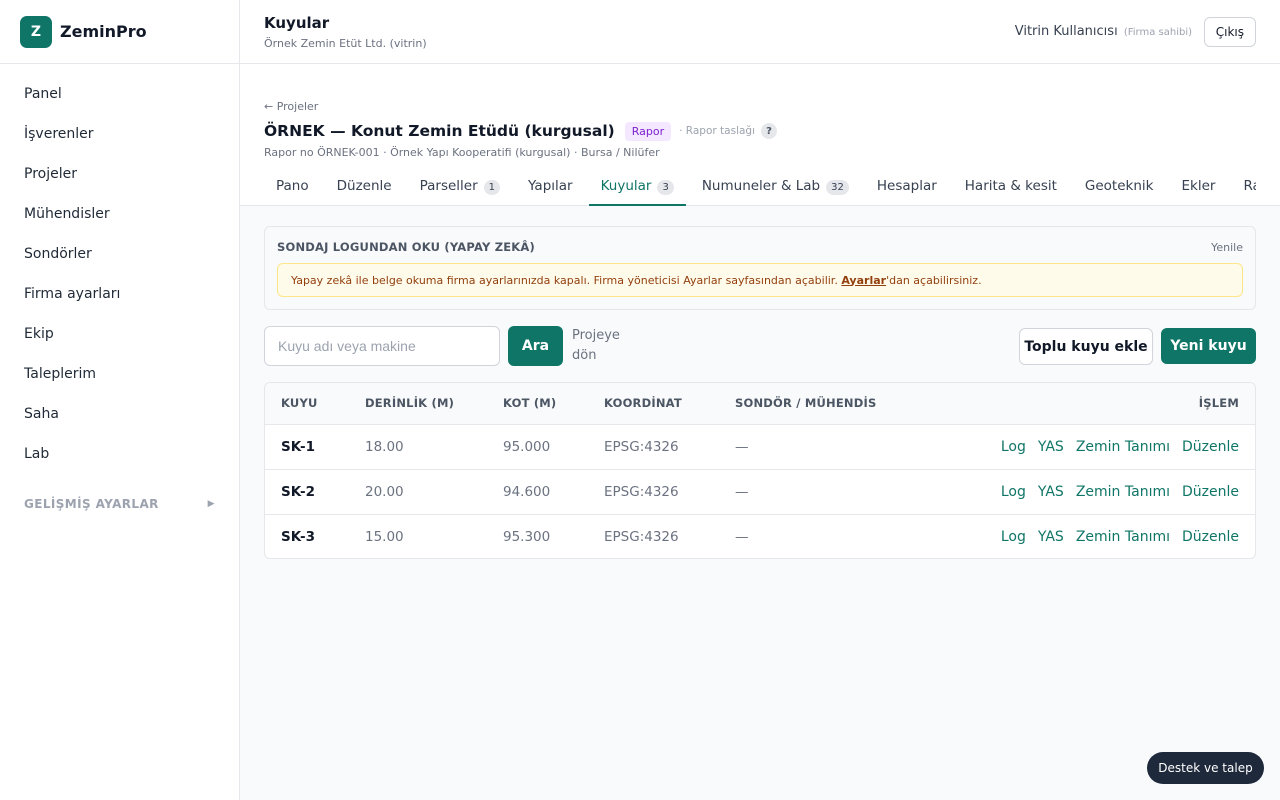 The image size is (1280, 800). What do you see at coordinates (1198, 189) in the screenshot?
I see `tab-ekler: Ekler` at bounding box center [1198, 189].